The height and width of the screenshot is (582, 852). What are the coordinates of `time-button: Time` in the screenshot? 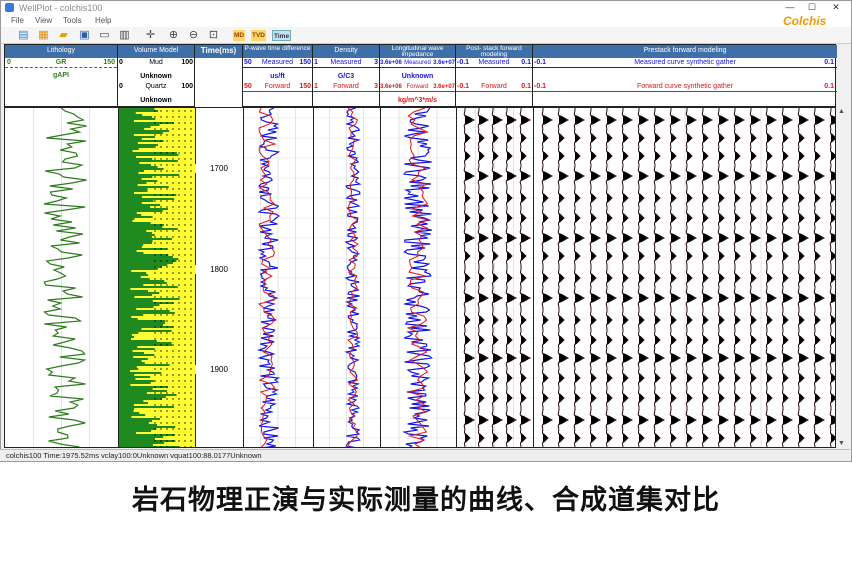 It's located at (282, 35).